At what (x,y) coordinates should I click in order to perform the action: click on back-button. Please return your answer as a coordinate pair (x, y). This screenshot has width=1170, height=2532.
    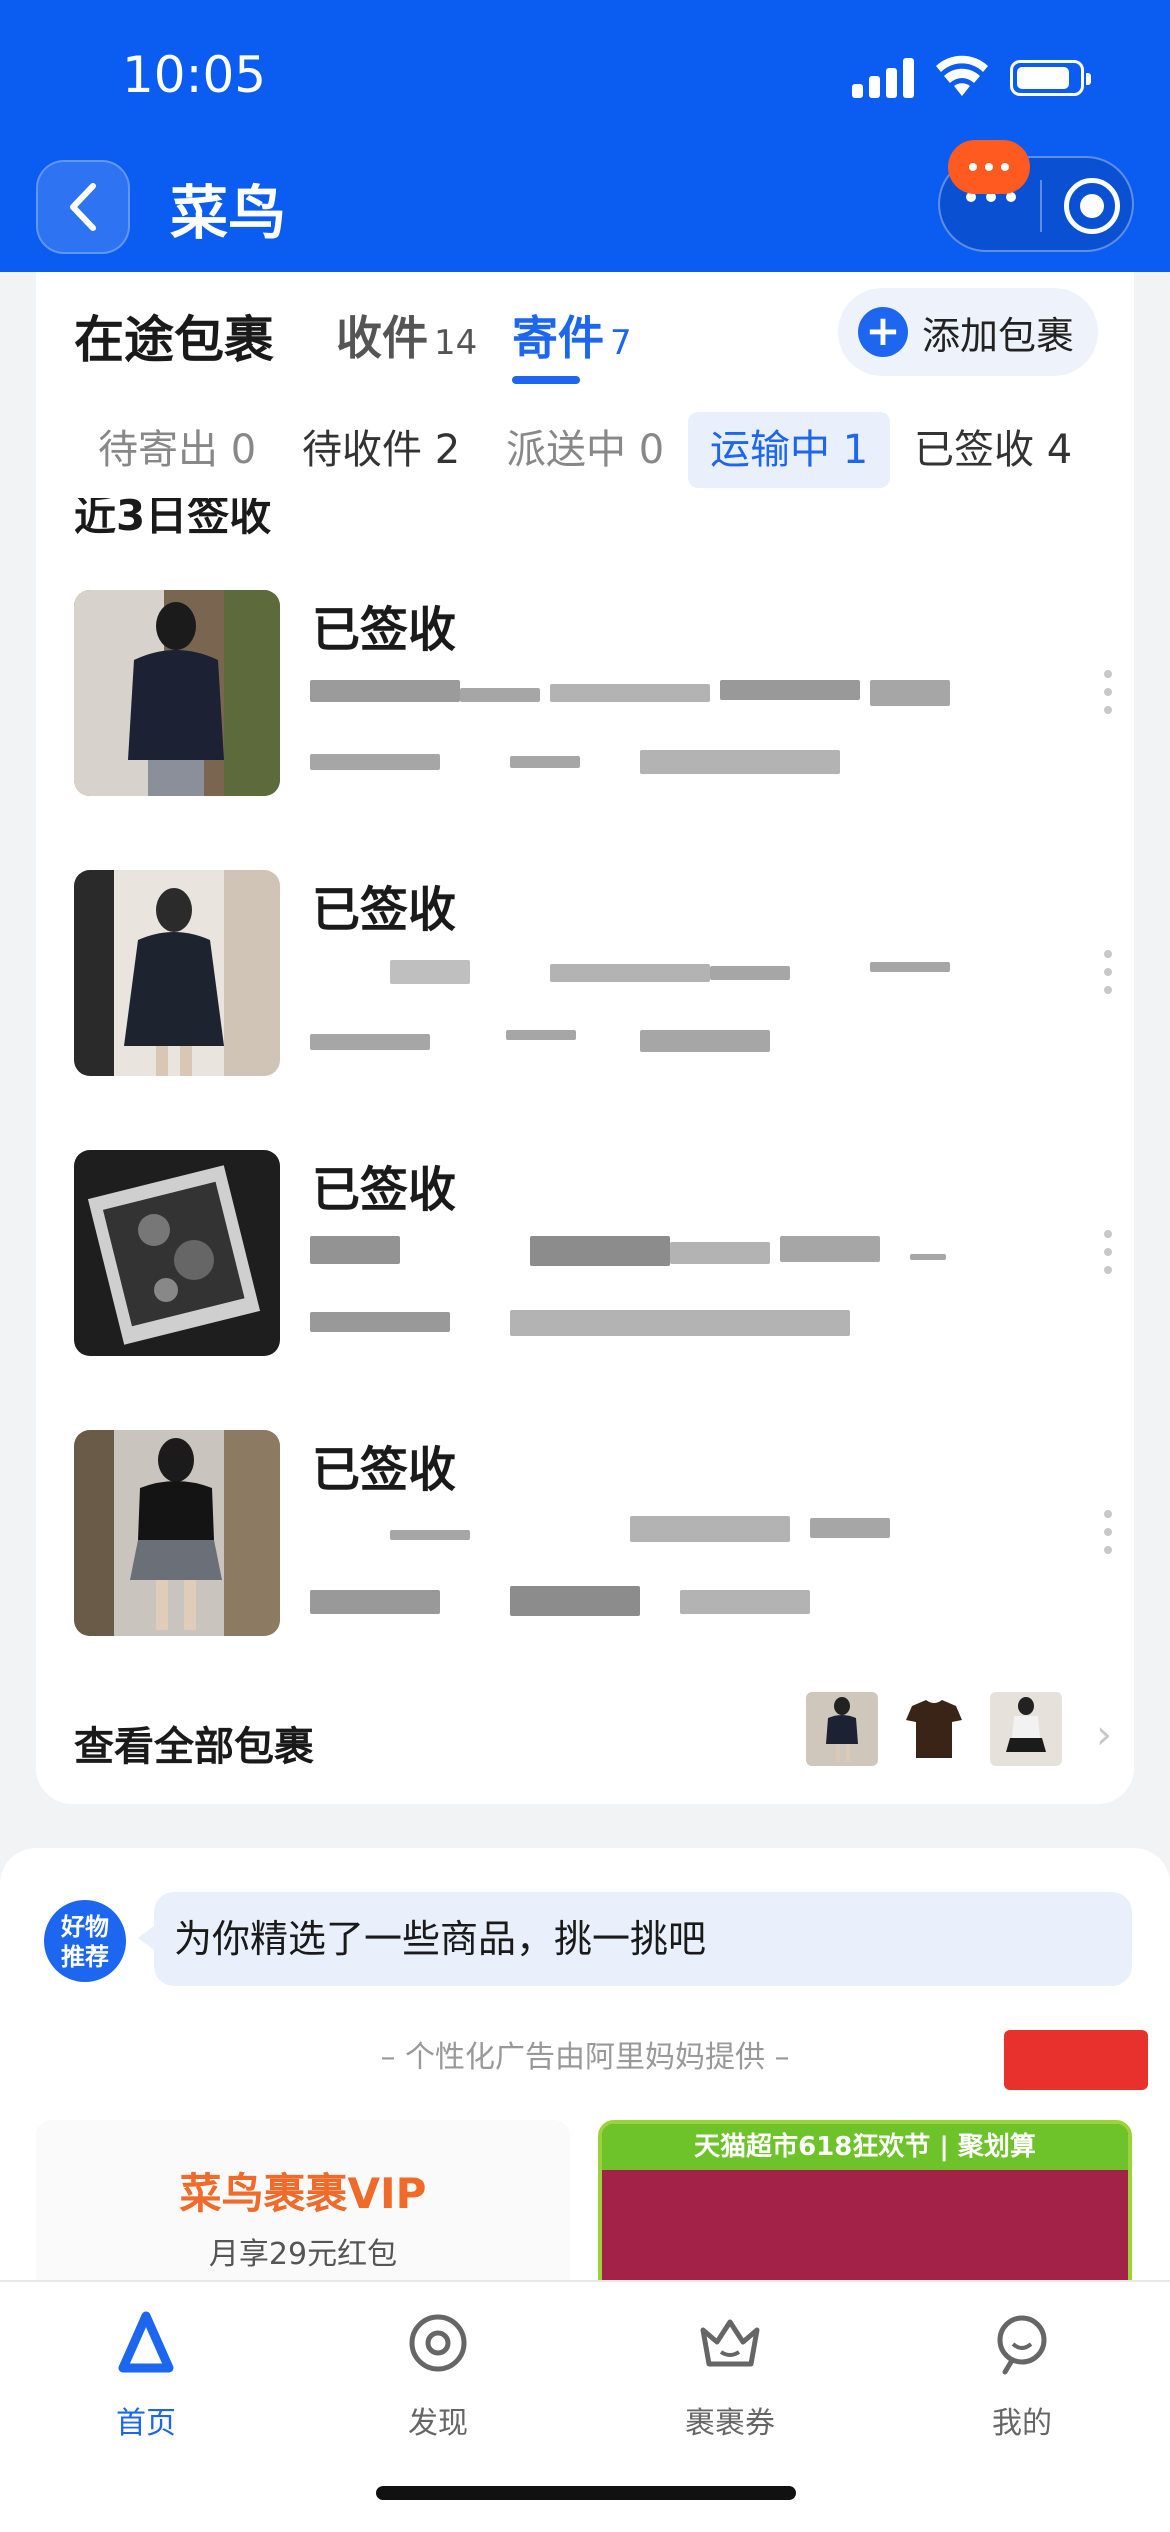
    Looking at the image, I should click on (83, 207).